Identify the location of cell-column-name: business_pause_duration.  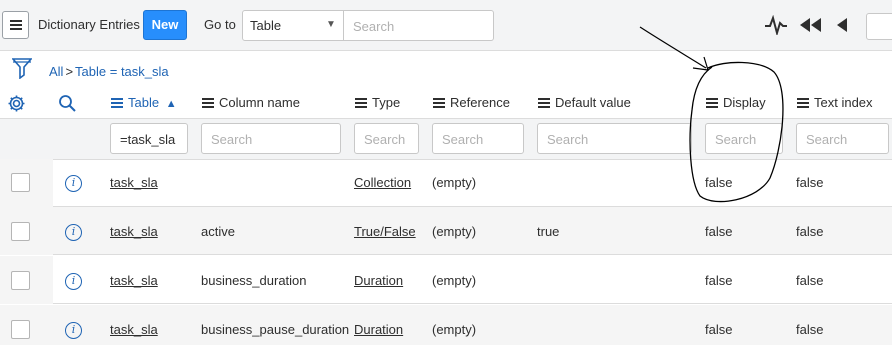
(275, 329).